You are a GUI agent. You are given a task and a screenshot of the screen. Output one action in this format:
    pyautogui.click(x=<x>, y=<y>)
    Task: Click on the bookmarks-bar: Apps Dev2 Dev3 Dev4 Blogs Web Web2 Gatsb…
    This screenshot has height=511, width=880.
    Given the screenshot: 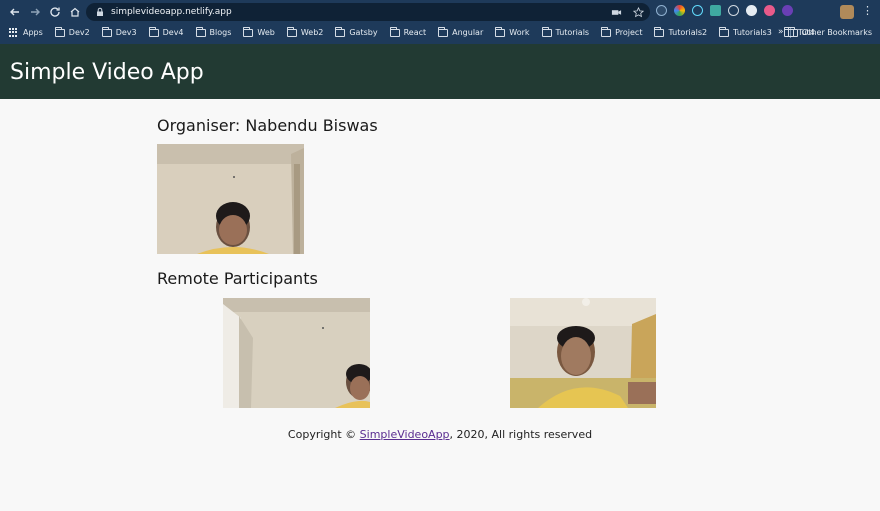 What is the action you would take?
    pyautogui.click(x=440, y=32)
    